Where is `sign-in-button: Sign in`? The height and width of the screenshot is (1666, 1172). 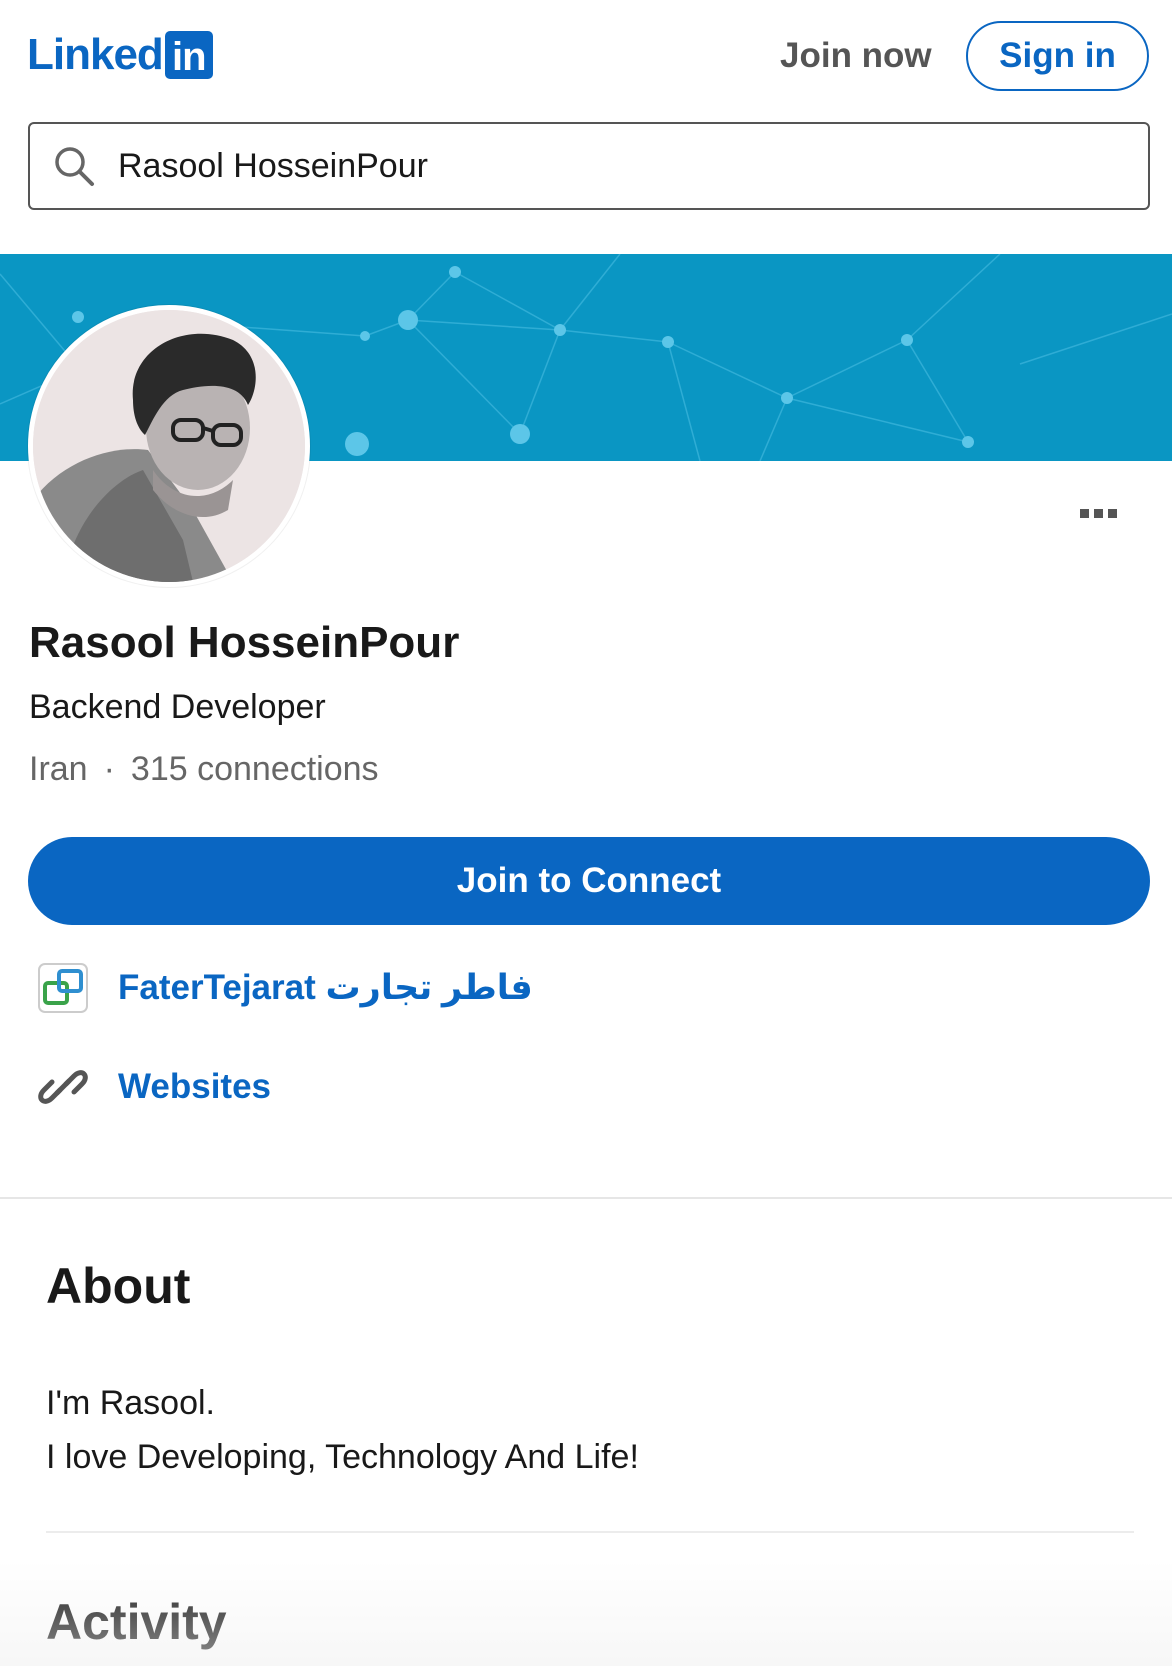 sign-in-button: Sign in is located at coordinates (1057, 56).